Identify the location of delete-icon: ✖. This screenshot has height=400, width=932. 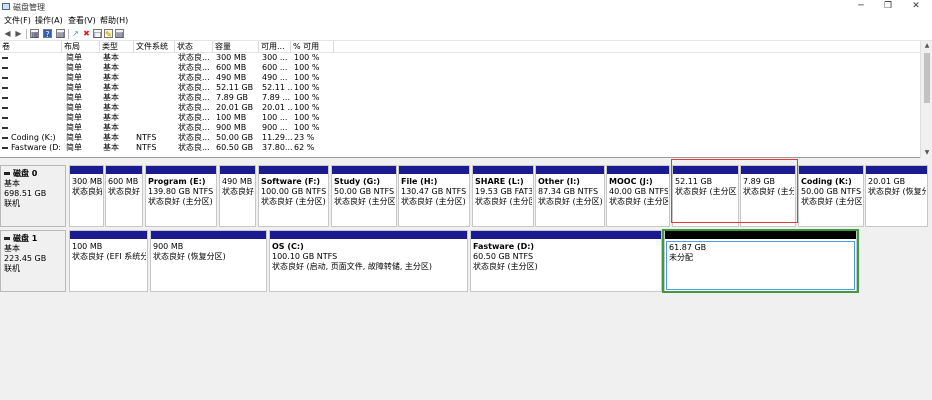
(86, 33).